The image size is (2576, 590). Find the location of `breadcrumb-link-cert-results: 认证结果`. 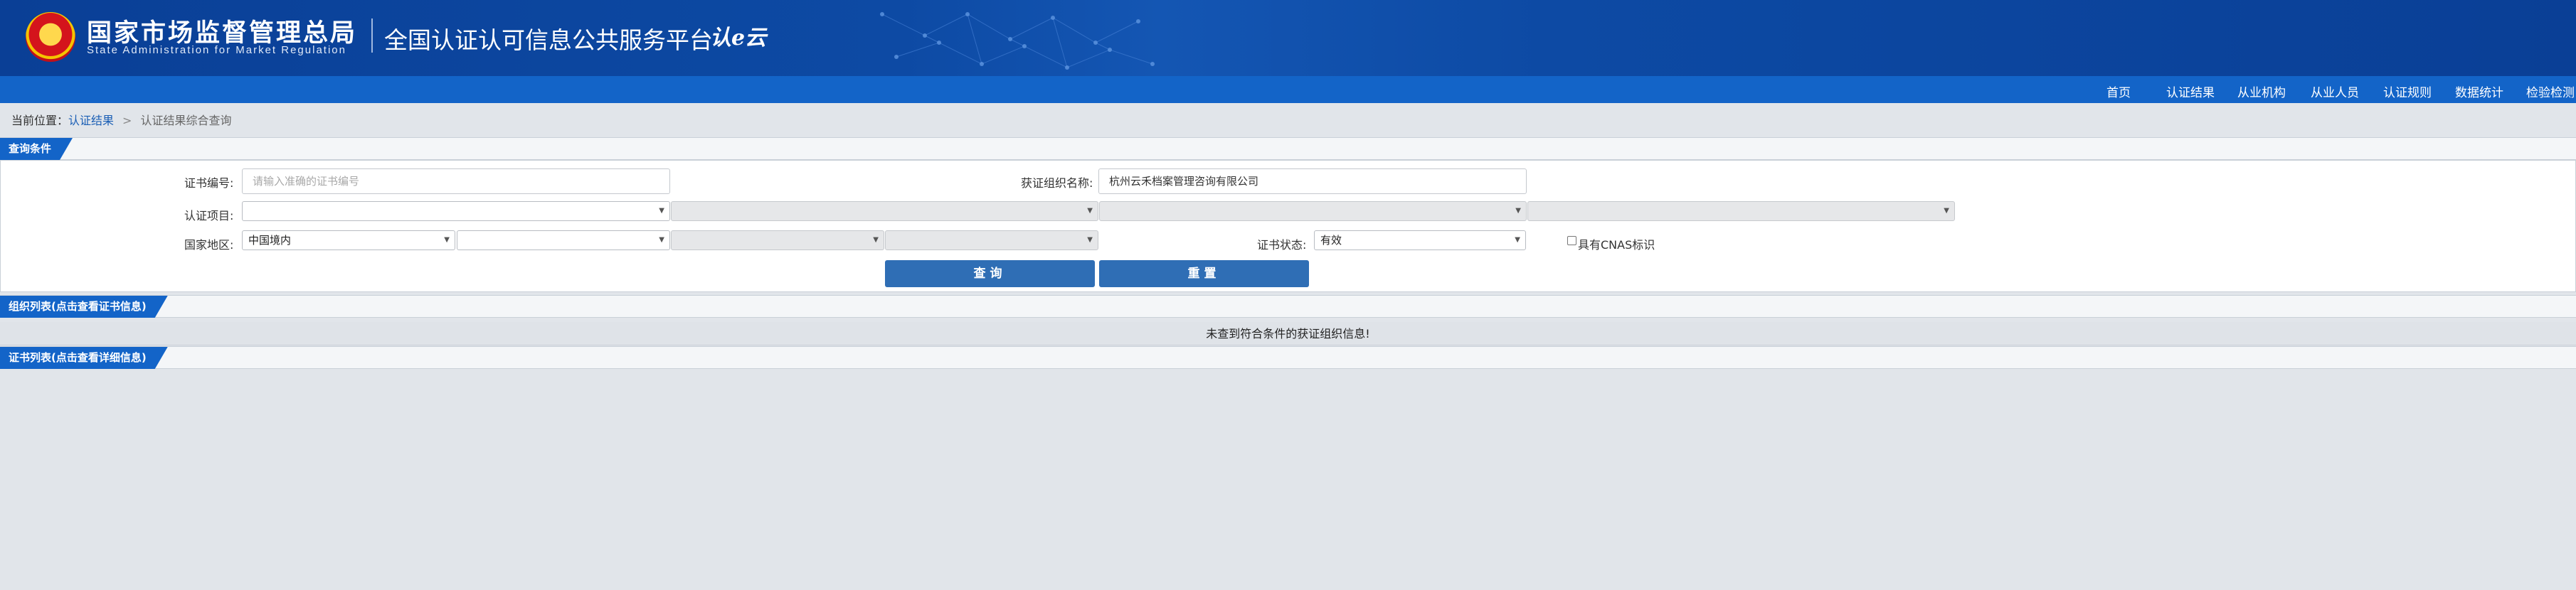

breadcrumb-link-cert-results: 认证结果 is located at coordinates (91, 120).